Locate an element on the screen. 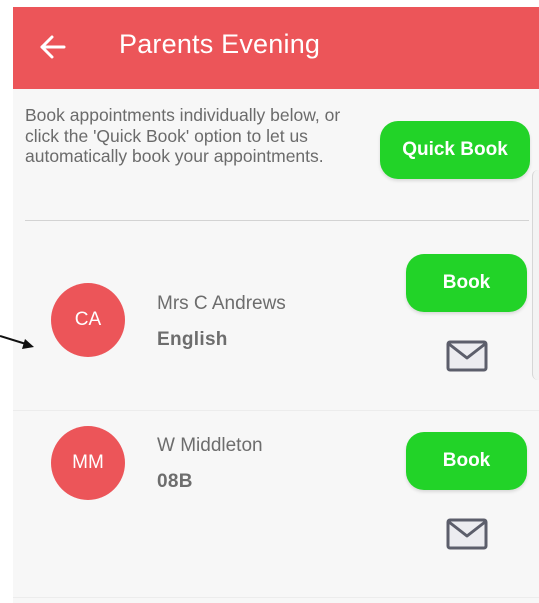 This screenshot has height=603, width=539. section-divider is located at coordinates (277, 220).